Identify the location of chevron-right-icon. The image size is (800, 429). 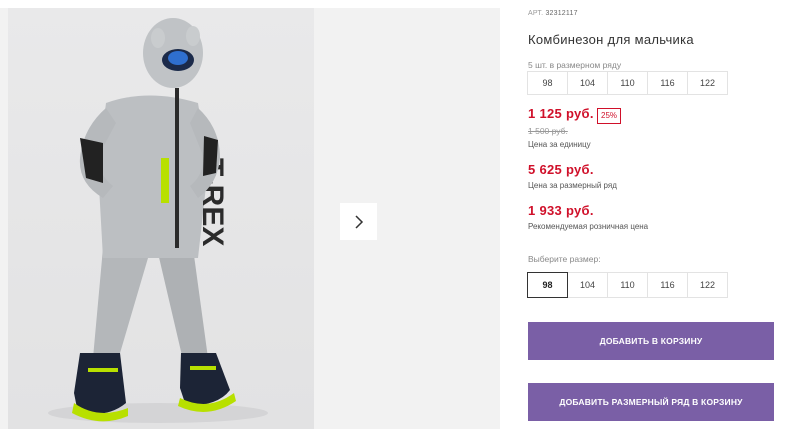
(358, 221).